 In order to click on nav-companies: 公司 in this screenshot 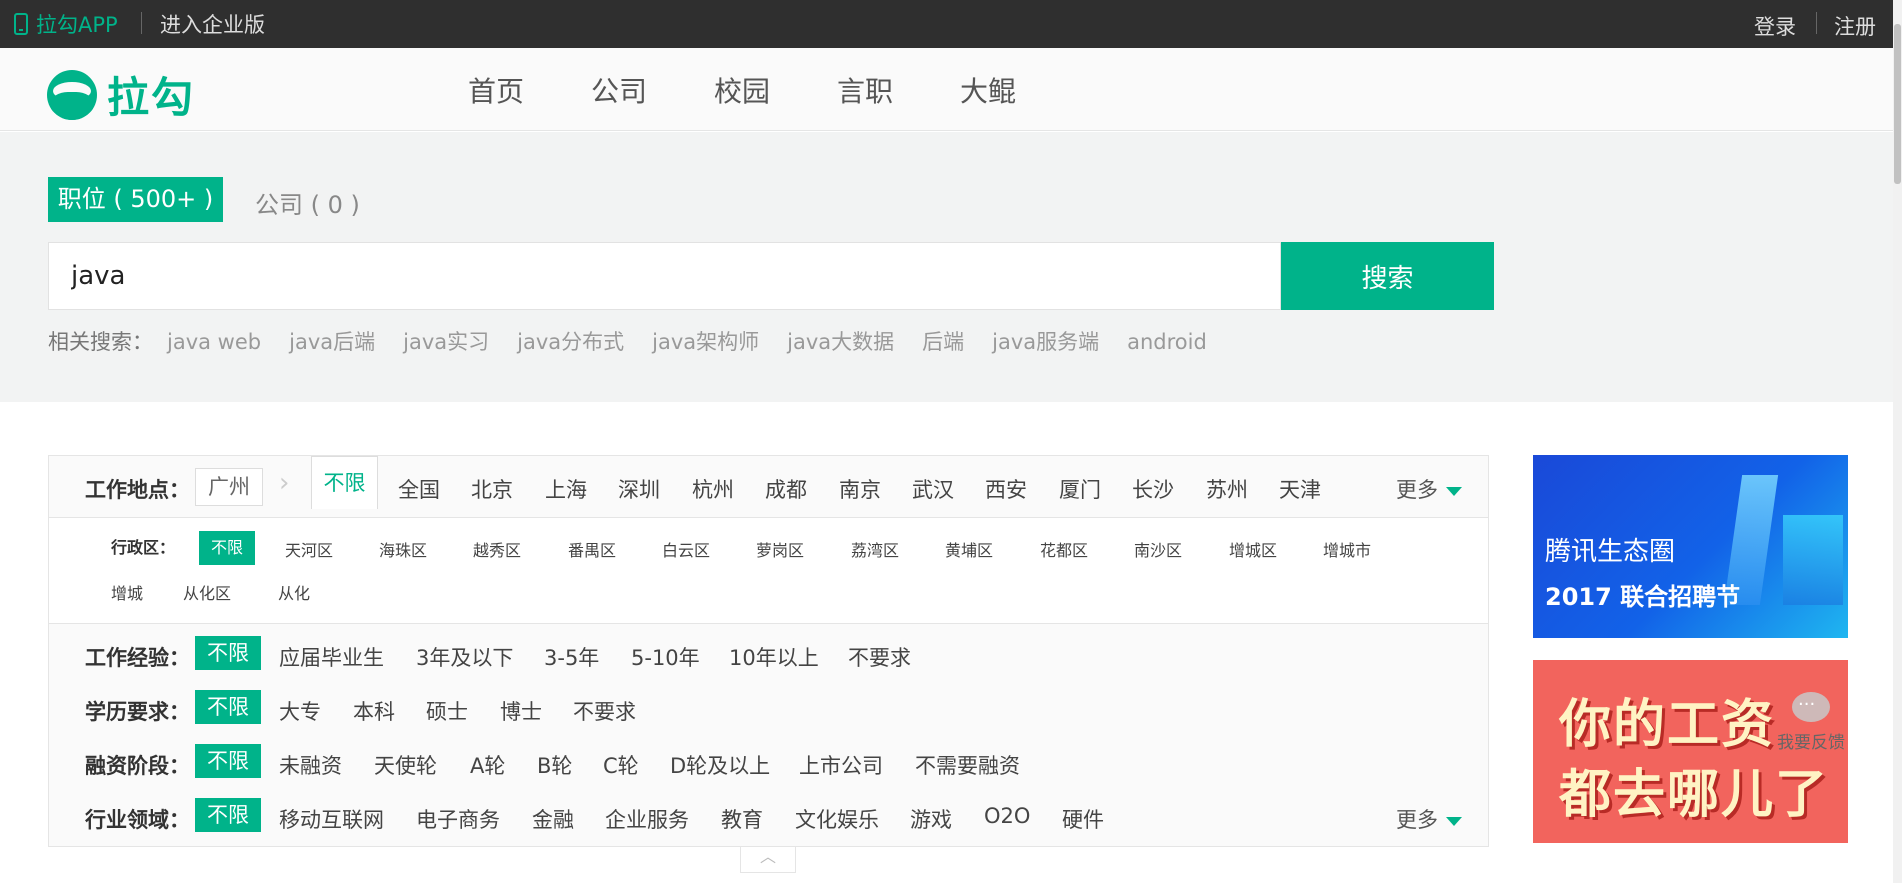, I will do `click(652, 90)`.